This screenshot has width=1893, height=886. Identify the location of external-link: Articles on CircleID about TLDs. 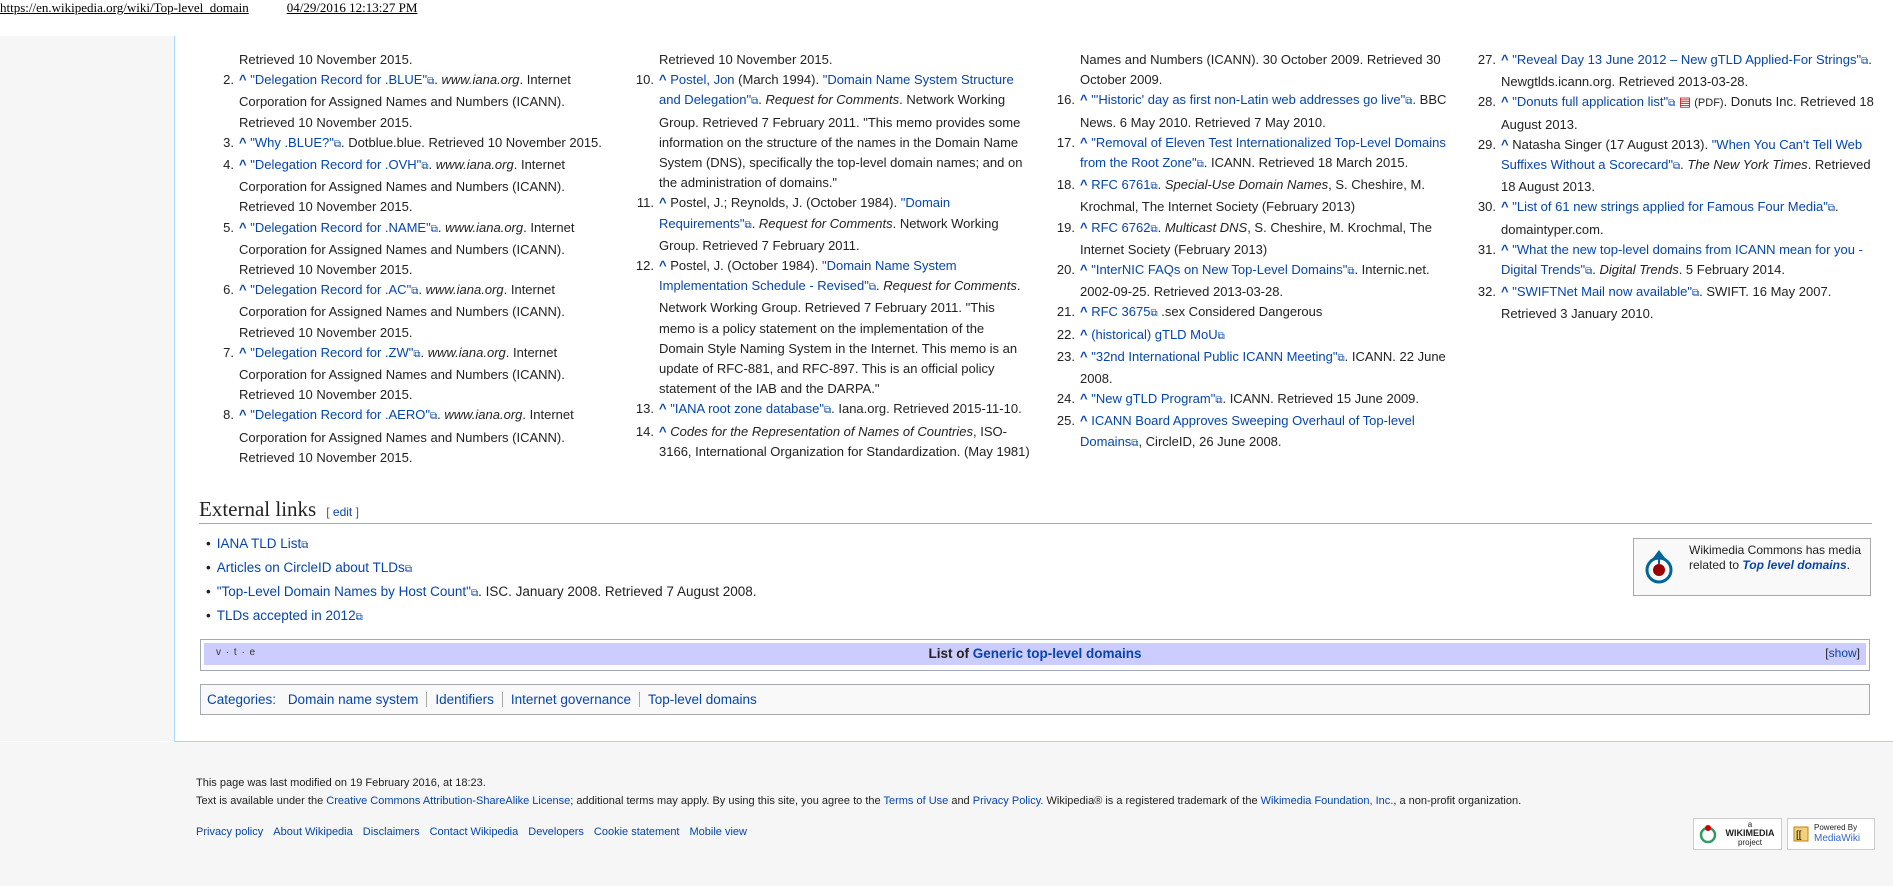
(311, 567).